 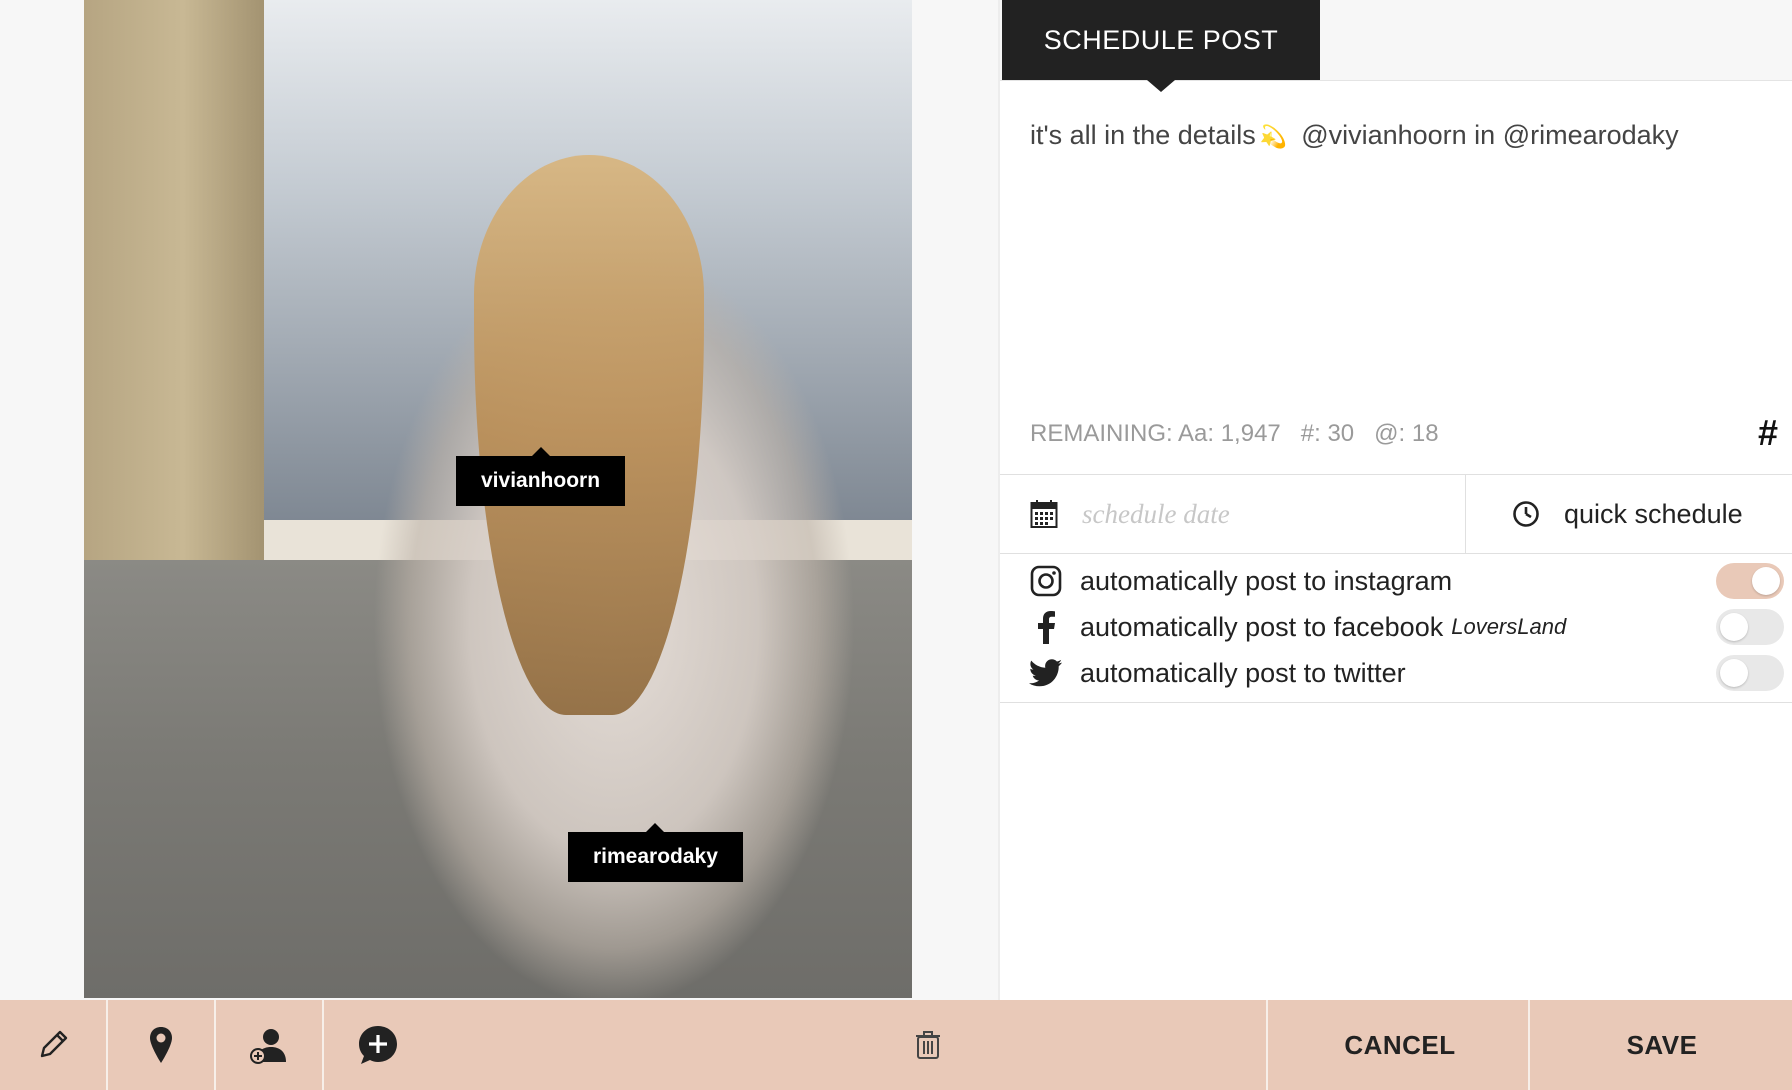 I want to click on action-bar: CANCEL SAVE, so click(x=1395, y=1045).